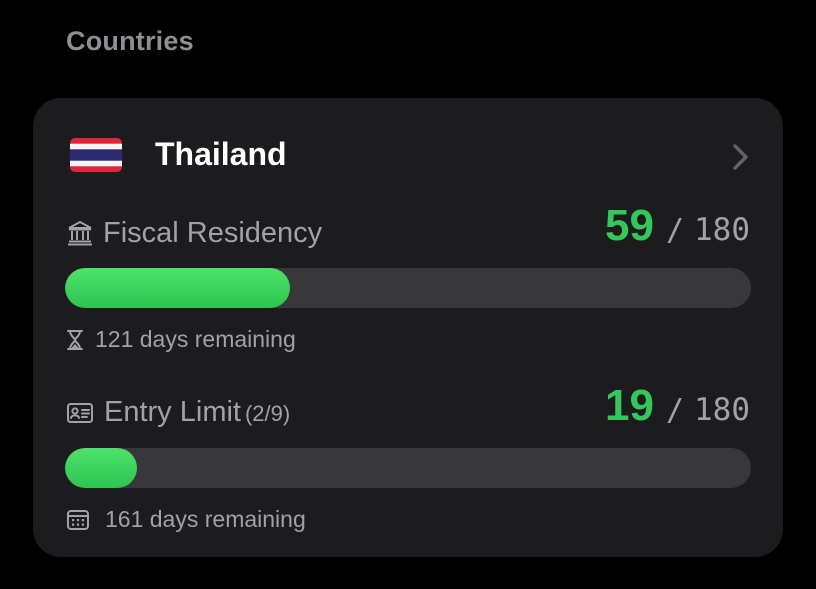  Describe the element at coordinates (78, 520) in the screenshot. I see `calendar-icon` at that location.